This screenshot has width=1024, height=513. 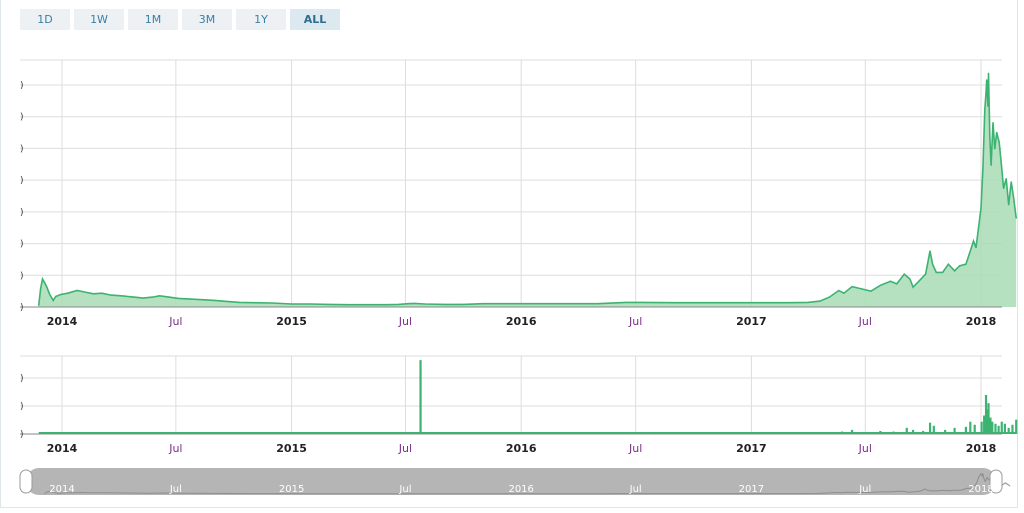 What do you see at coordinates (291, 448) in the screenshot?
I see `vol-x-tick-label: 2015` at bounding box center [291, 448].